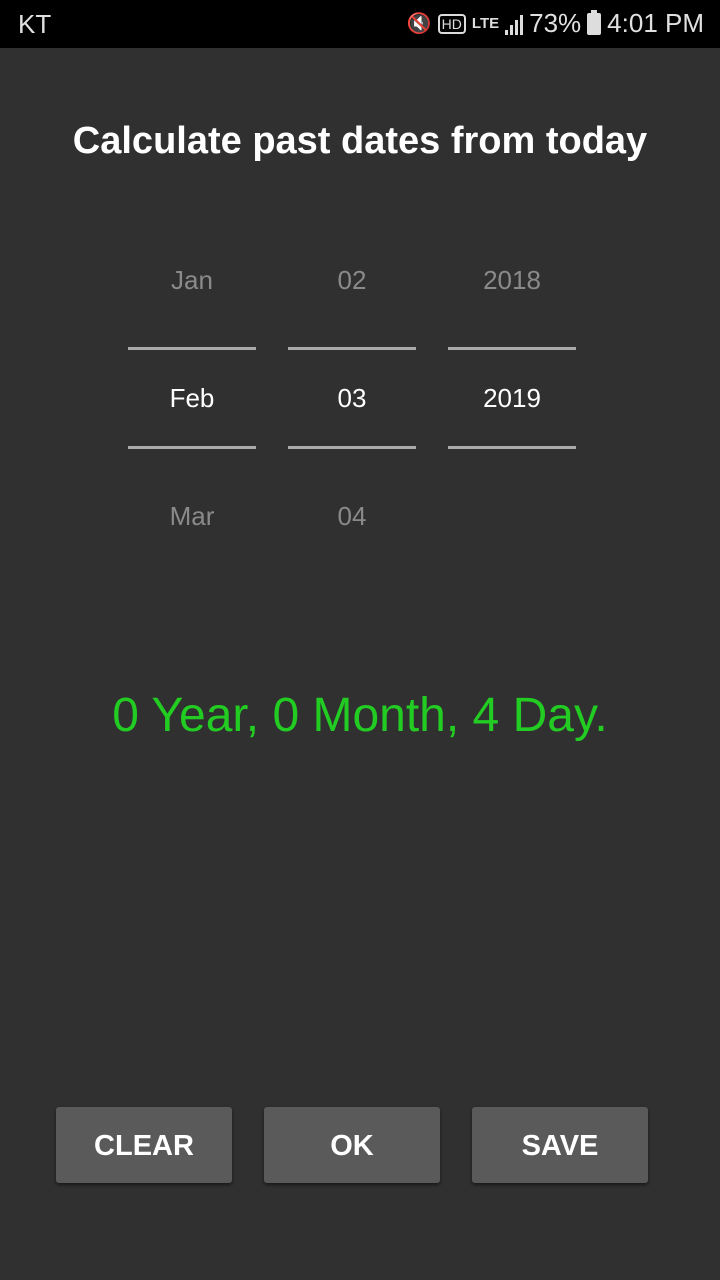 This screenshot has height=1280, width=720. What do you see at coordinates (144, 1145) in the screenshot?
I see `clear-button: CLEAR` at bounding box center [144, 1145].